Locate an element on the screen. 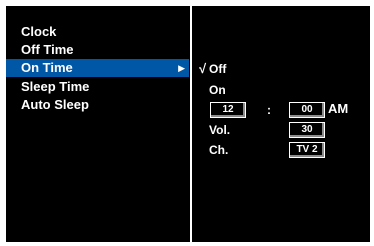 The height and width of the screenshot is (246, 374). menu-item-label: Auto Sleep is located at coordinates (55, 104).